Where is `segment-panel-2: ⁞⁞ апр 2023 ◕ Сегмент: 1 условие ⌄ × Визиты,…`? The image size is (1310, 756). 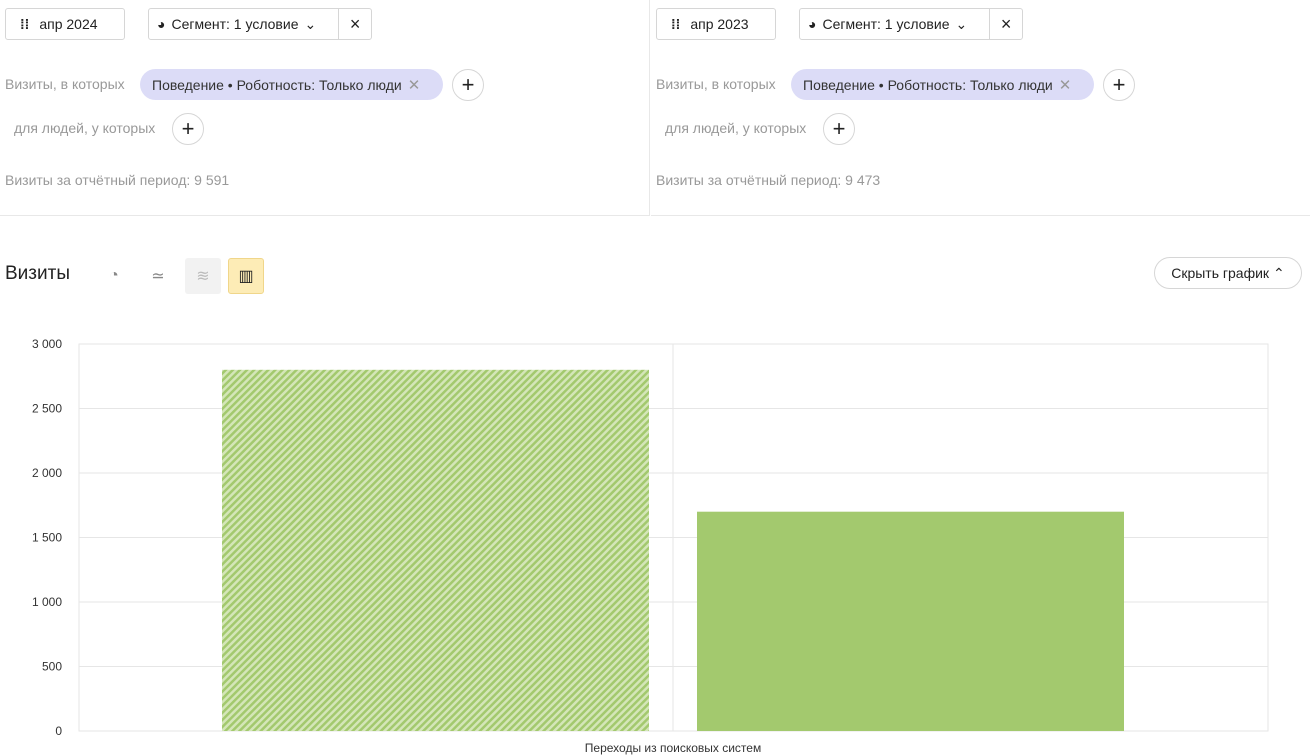
segment-panel-2: ⁞⁞ апр 2023 ◕ Сегмент: 1 условие ⌄ × Визиты,… is located at coordinates (980, 108).